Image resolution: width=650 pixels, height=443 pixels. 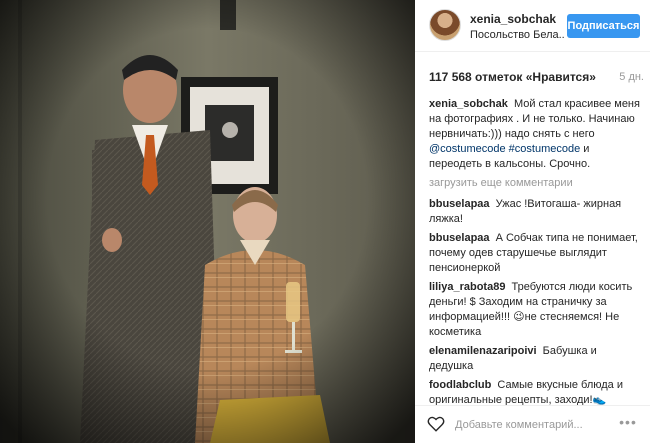 I want to click on caption-hashtag: #costumecode, so click(x=545, y=149).